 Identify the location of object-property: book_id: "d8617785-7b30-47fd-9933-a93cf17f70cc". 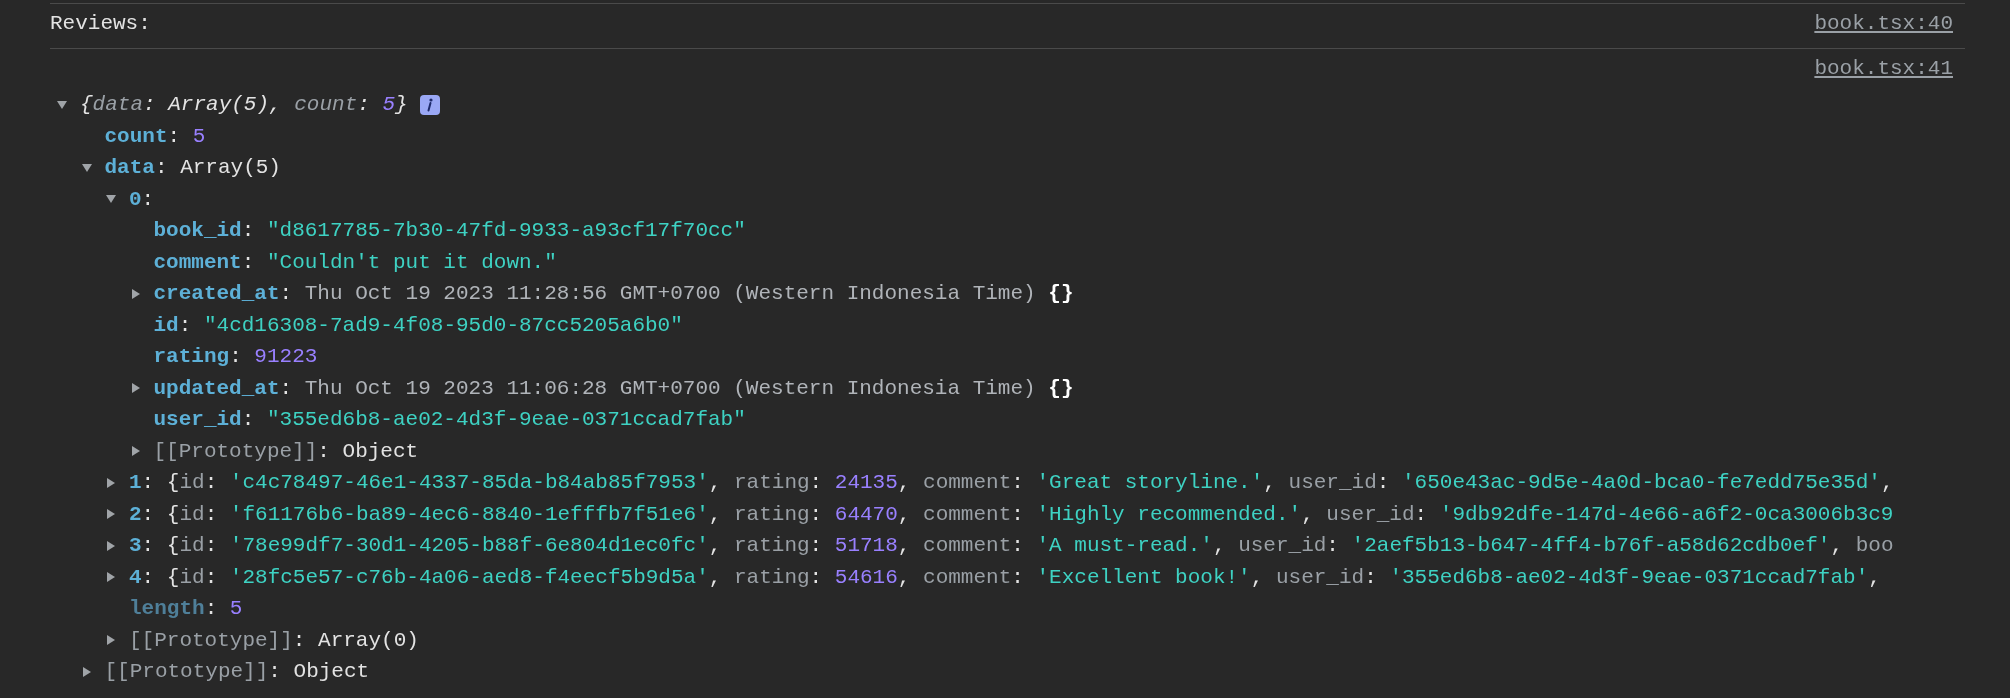
(449, 231).